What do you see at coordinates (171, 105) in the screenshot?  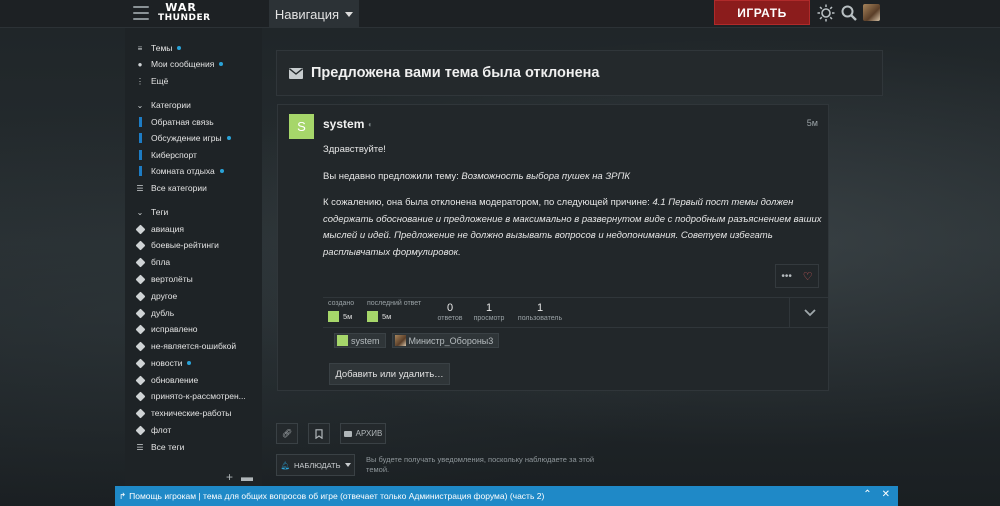 I see `categories-heading-label: Категории` at bounding box center [171, 105].